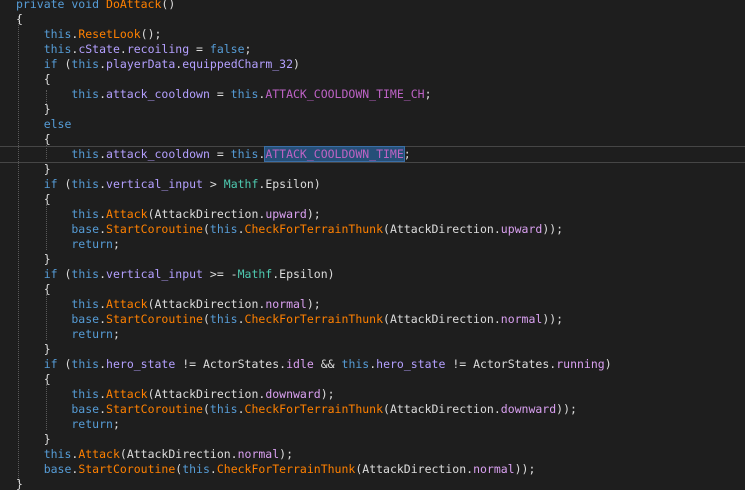 The width and height of the screenshot is (745, 490). What do you see at coordinates (314, 409) in the screenshot?
I see `code-token: CheckForTerrainThunk` at bounding box center [314, 409].